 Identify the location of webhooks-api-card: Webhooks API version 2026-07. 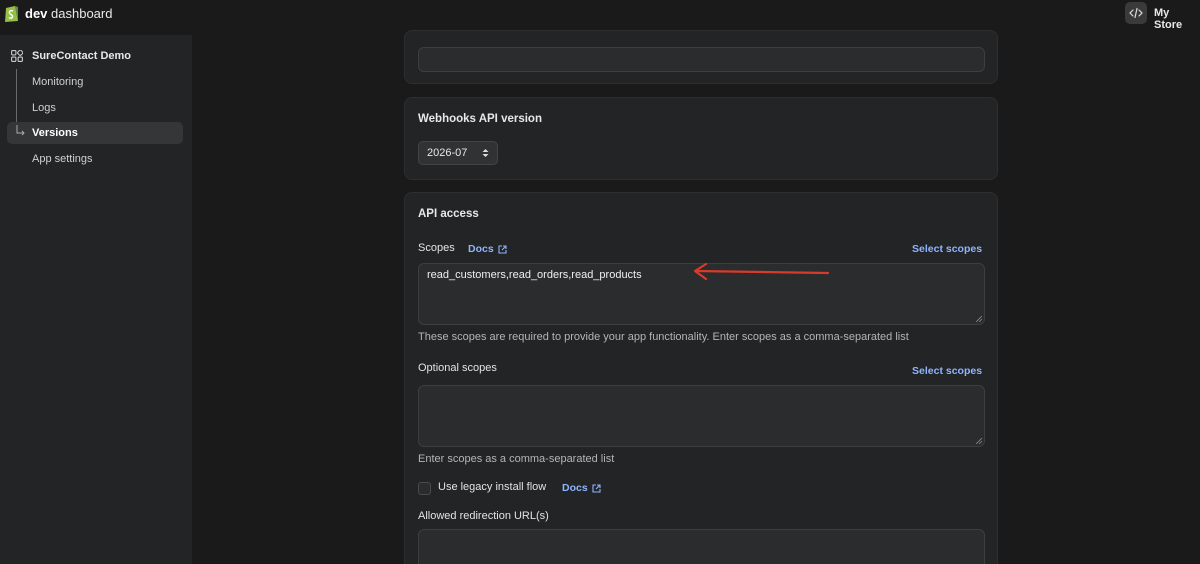
(701, 138).